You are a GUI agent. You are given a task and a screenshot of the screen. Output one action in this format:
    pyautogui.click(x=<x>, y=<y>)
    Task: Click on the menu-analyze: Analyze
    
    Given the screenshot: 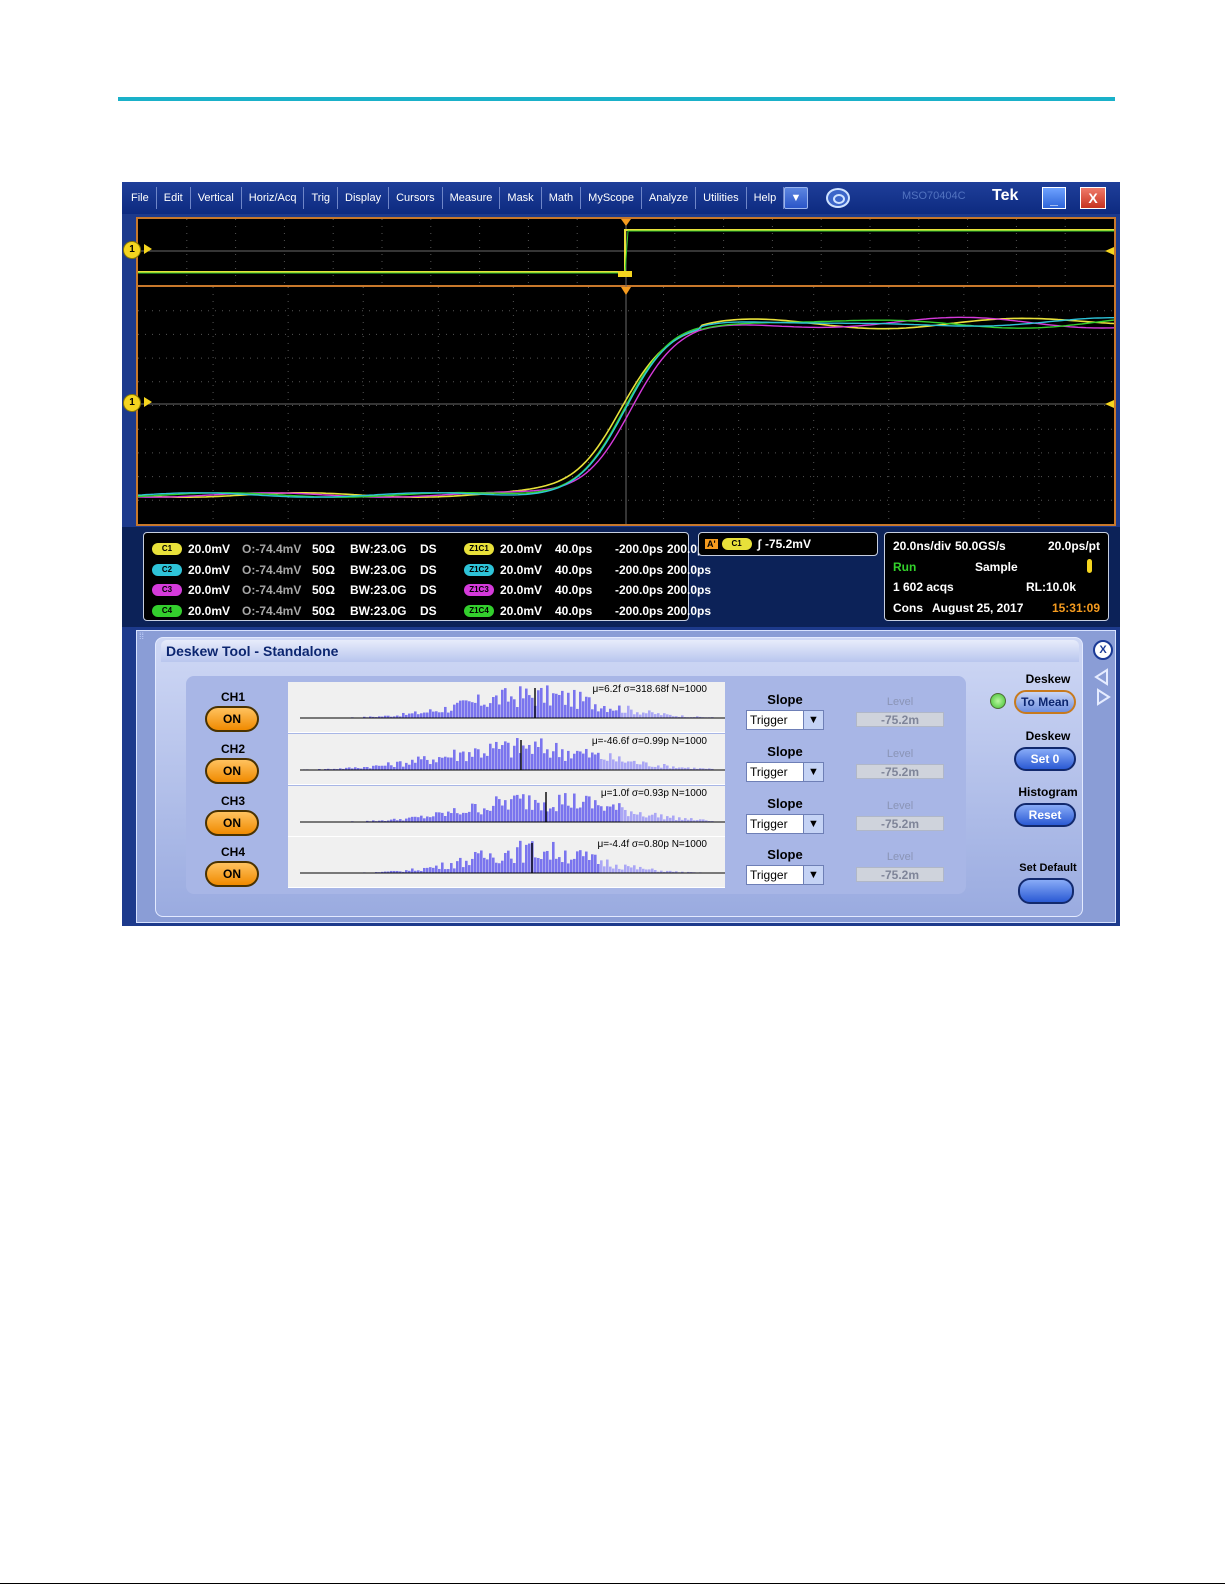 What is the action you would take?
    pyautogui.click(x=669, y=198)
    